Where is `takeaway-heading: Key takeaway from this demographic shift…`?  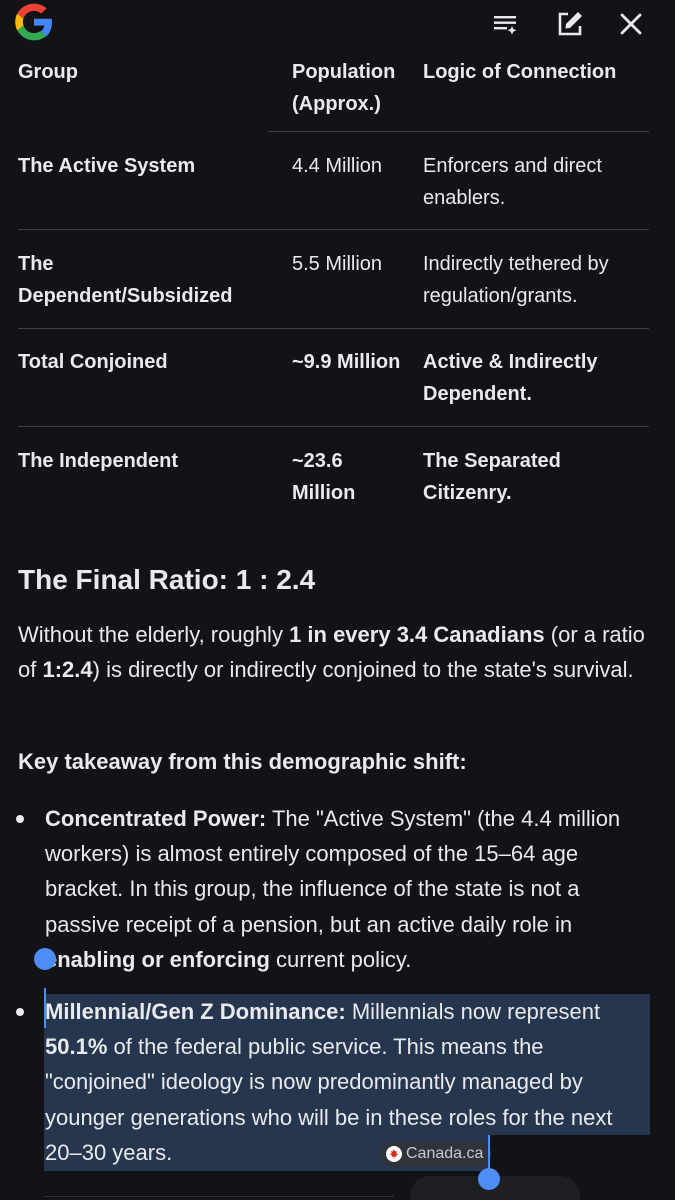
takeaway-heading: Key takeaway from this demographic shift… is located at coordinates (242, 761).